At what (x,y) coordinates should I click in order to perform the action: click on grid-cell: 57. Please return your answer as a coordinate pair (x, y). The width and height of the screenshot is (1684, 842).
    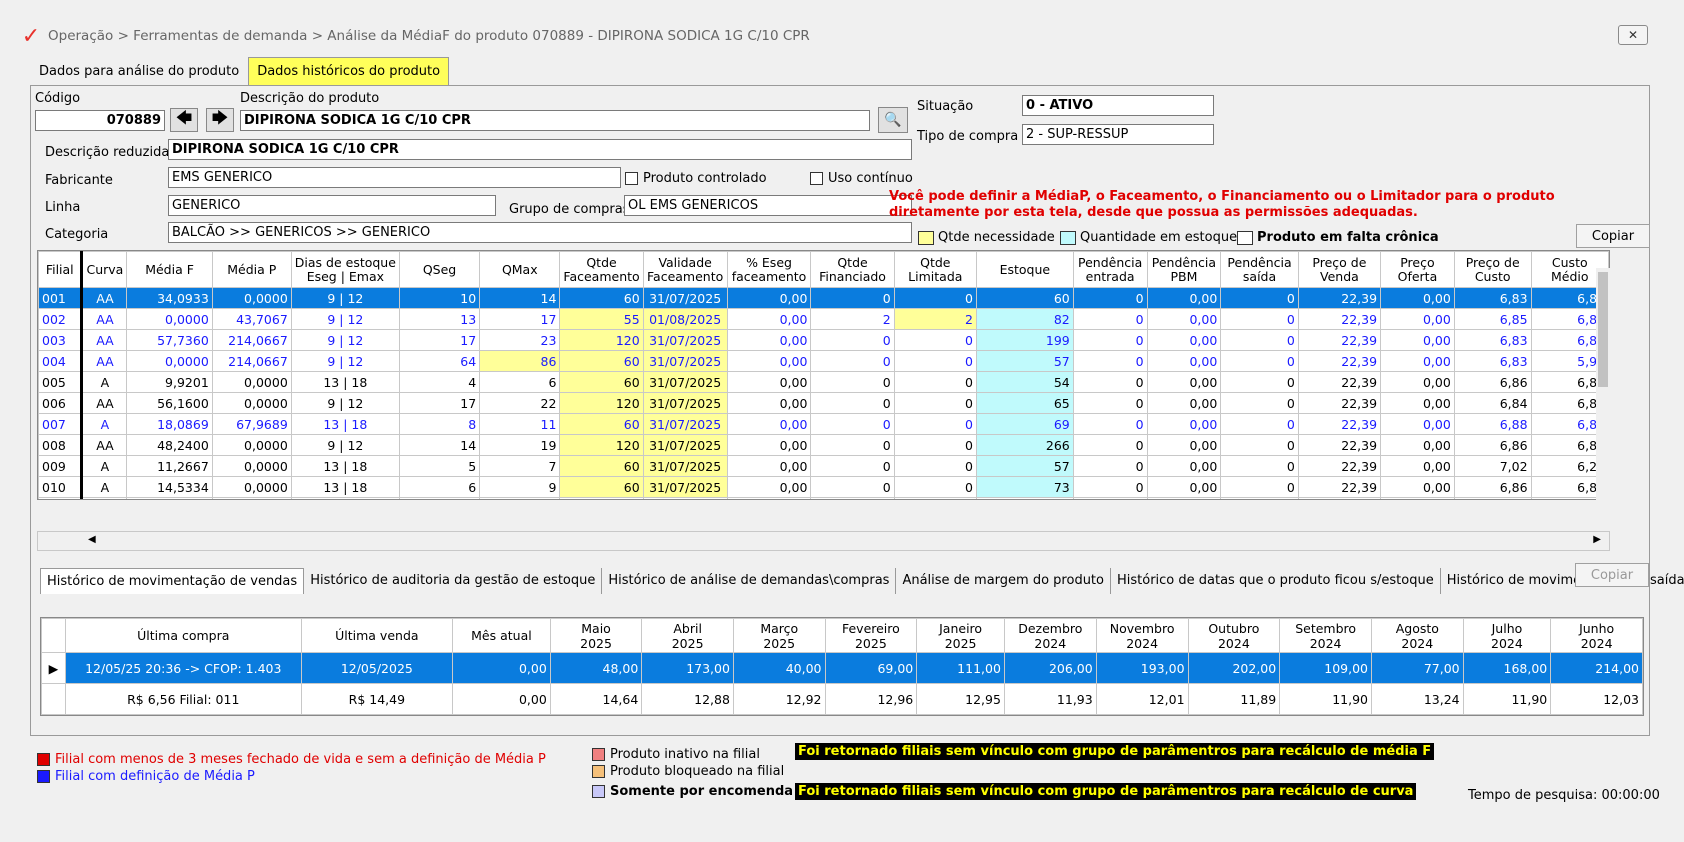
    Looking at the image, I should click on (1024, 466).